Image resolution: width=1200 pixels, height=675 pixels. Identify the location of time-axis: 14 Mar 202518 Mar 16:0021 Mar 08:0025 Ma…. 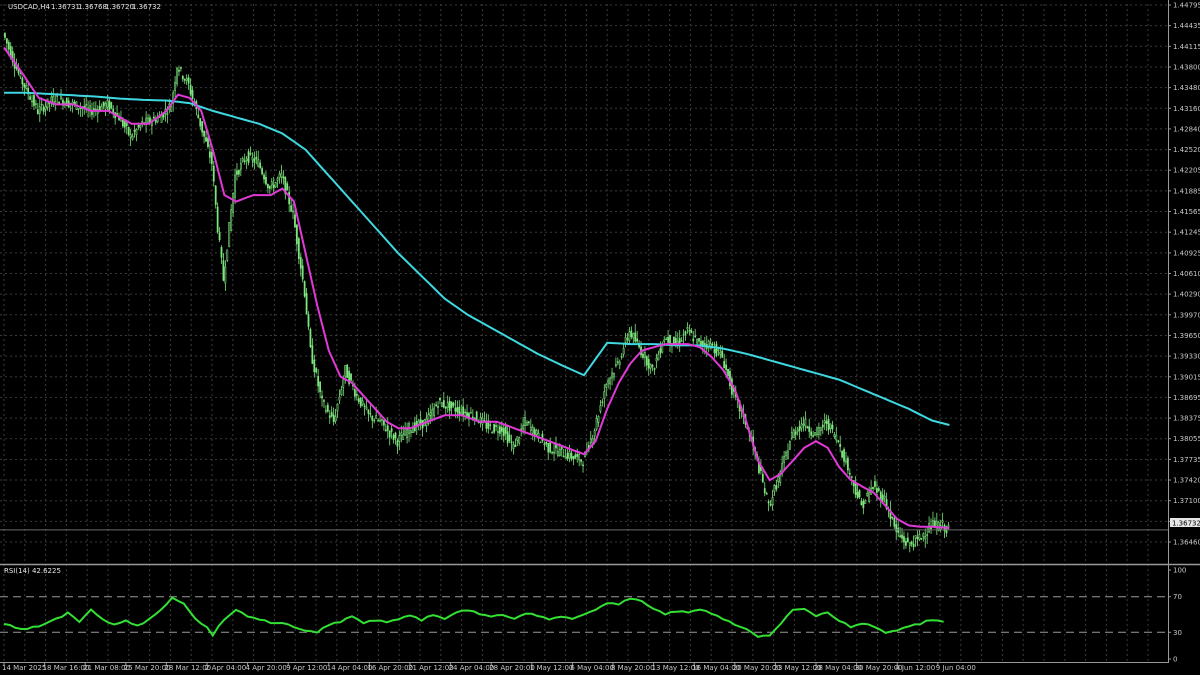
(489, 667).